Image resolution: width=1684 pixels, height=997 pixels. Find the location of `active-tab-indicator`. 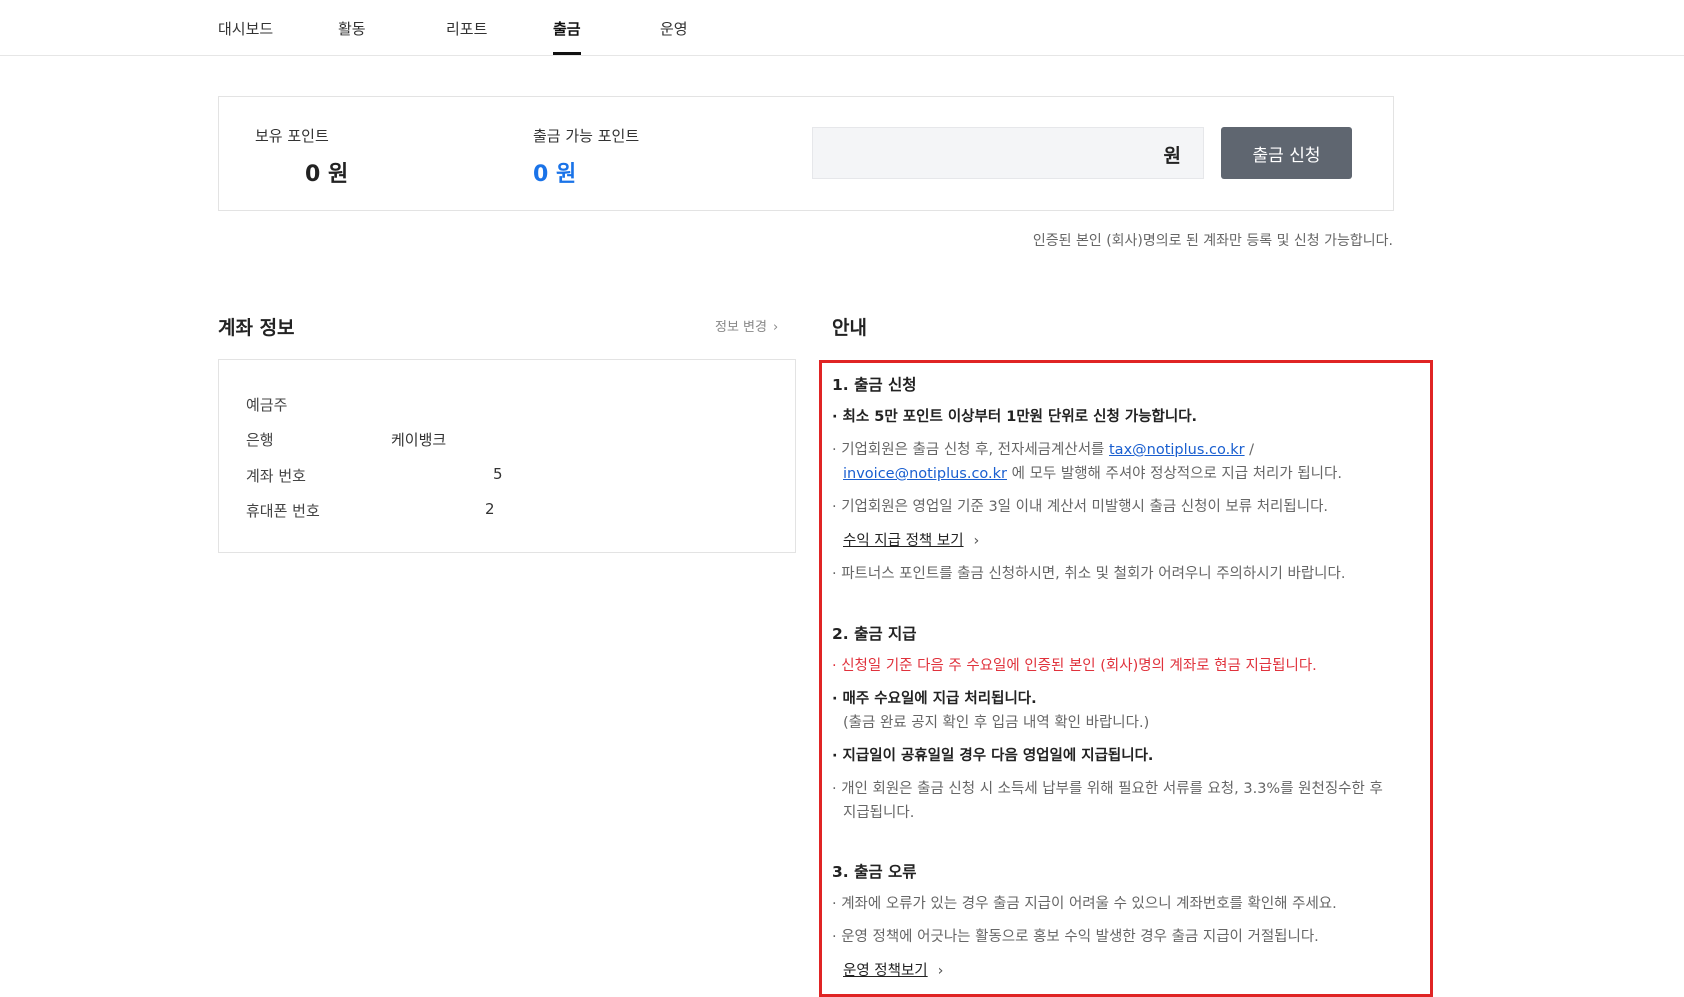

active-tab-indicator is located at coordinates (567, 53).